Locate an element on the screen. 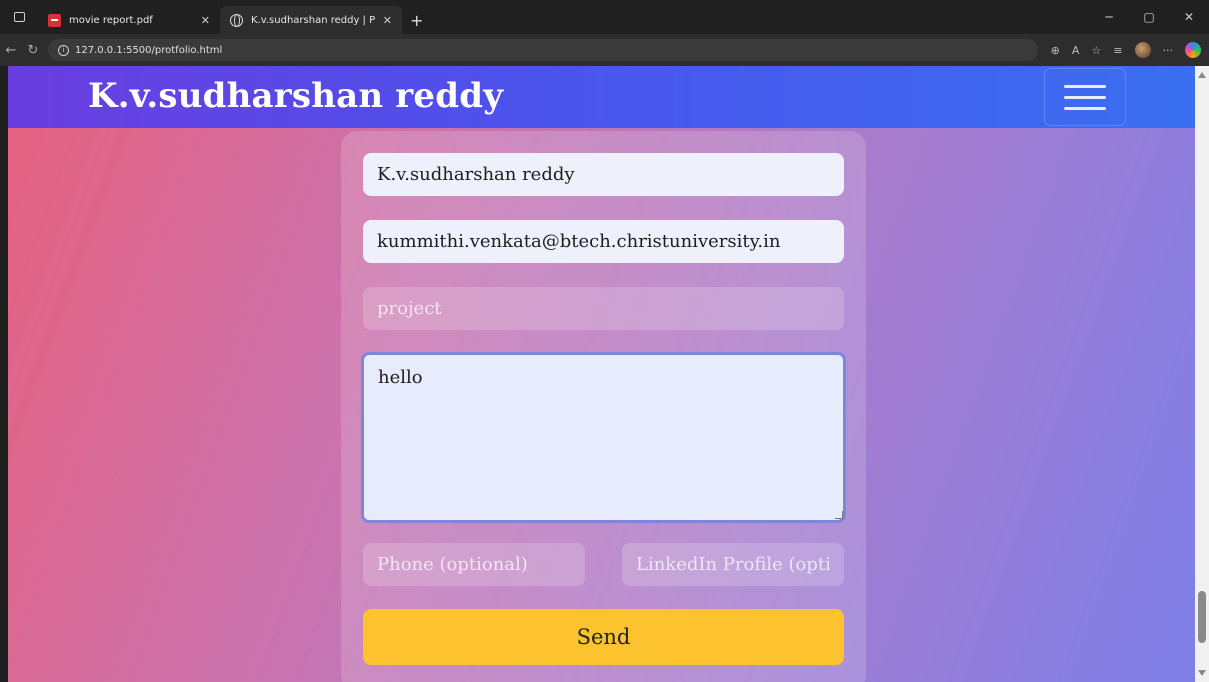 The height and width of the screenshot is (682, 1209). browser-toolbar: ⊕ A ☆ ≡ ··· is located at coordinates (1126, 50).